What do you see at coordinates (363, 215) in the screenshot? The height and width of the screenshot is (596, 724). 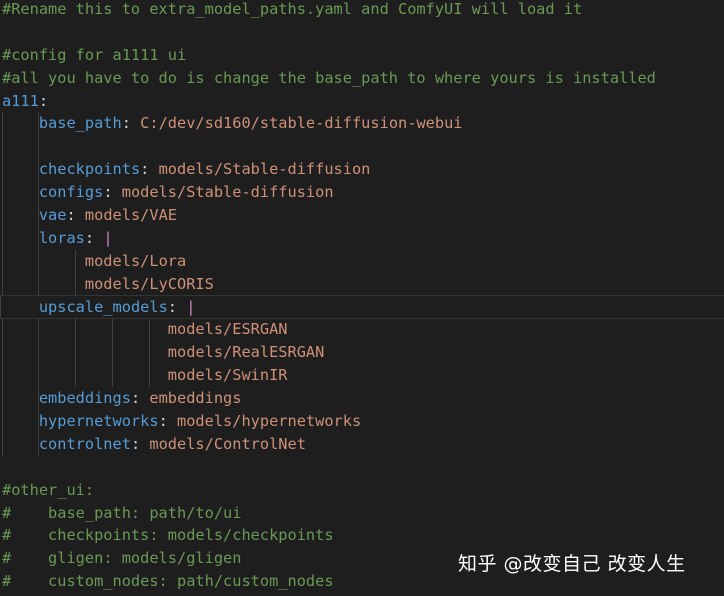 I see `code-line: vae: models/VAE` at bounding box center [363, 215].